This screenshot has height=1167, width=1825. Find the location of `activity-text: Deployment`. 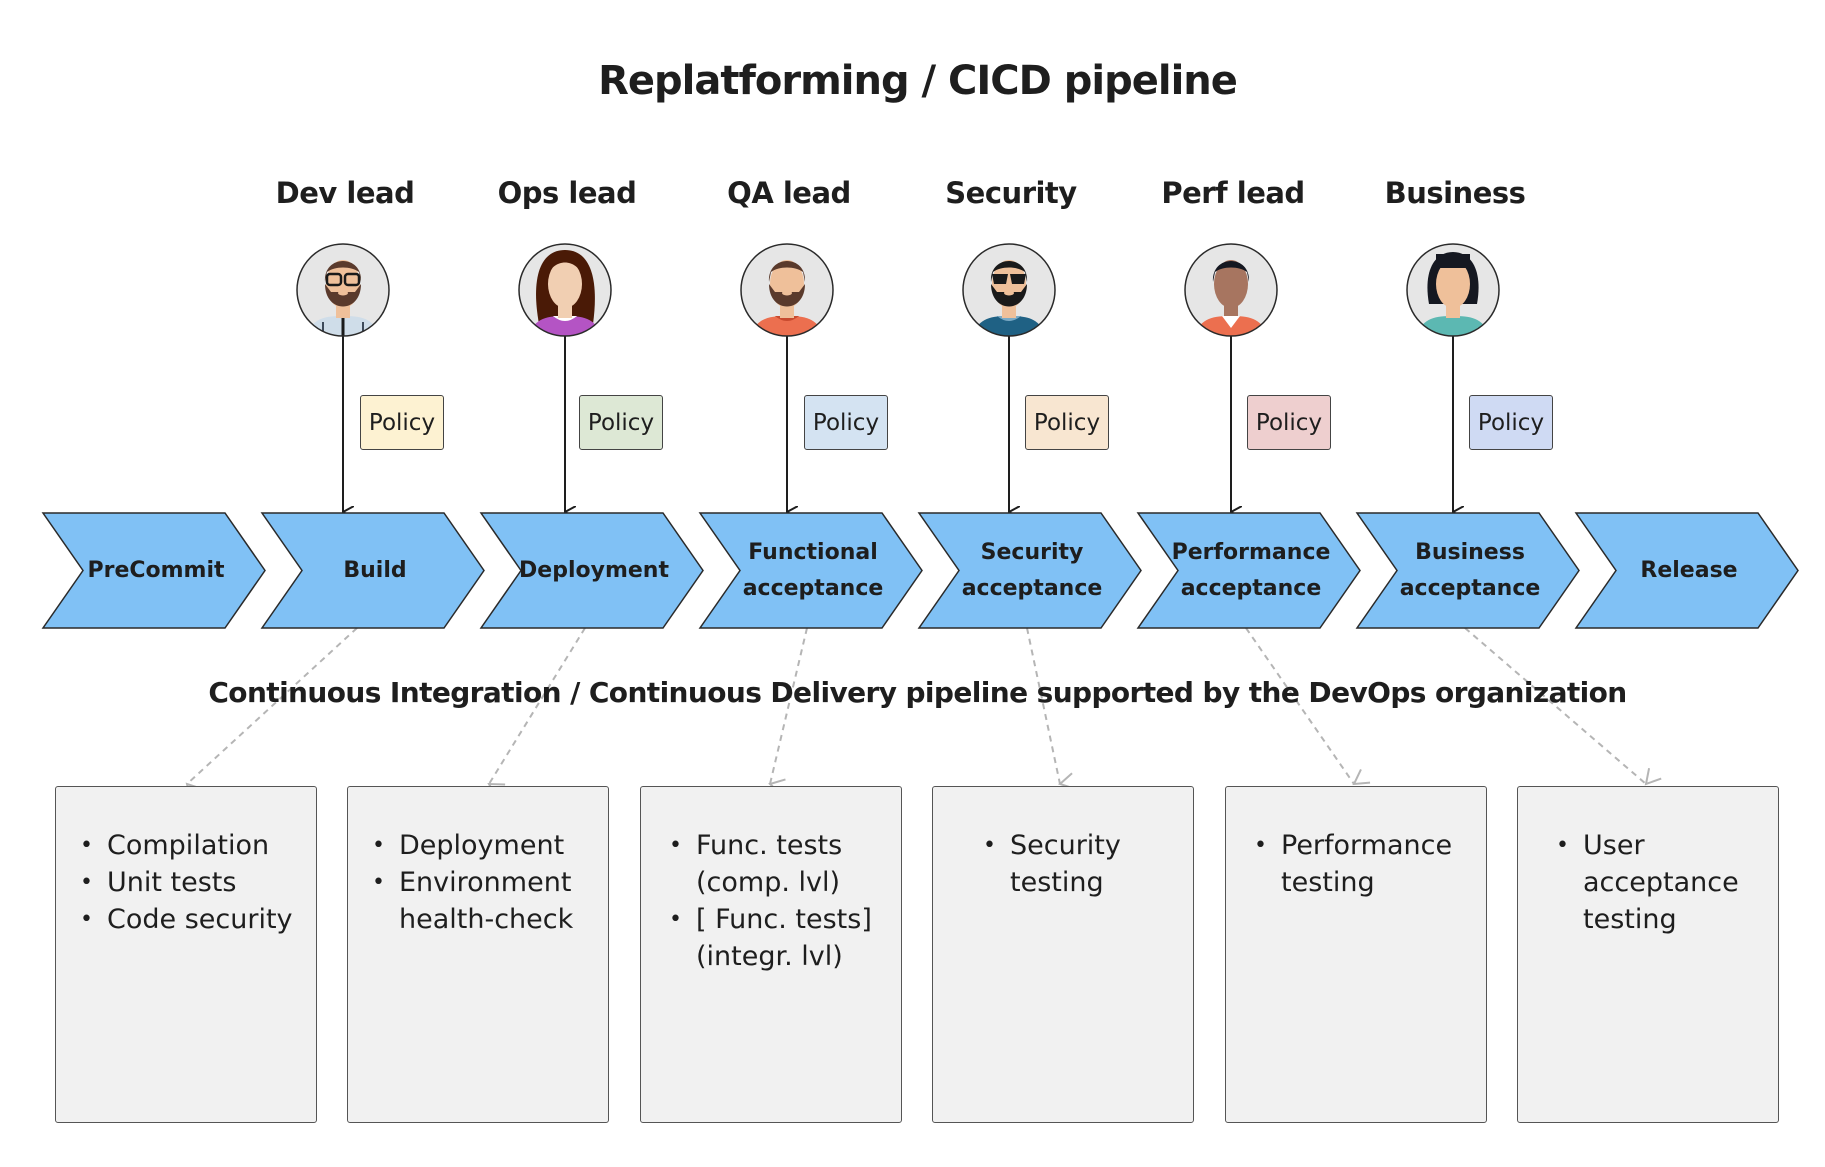

activity-text: Deployment is located at coordinates (482, 845).